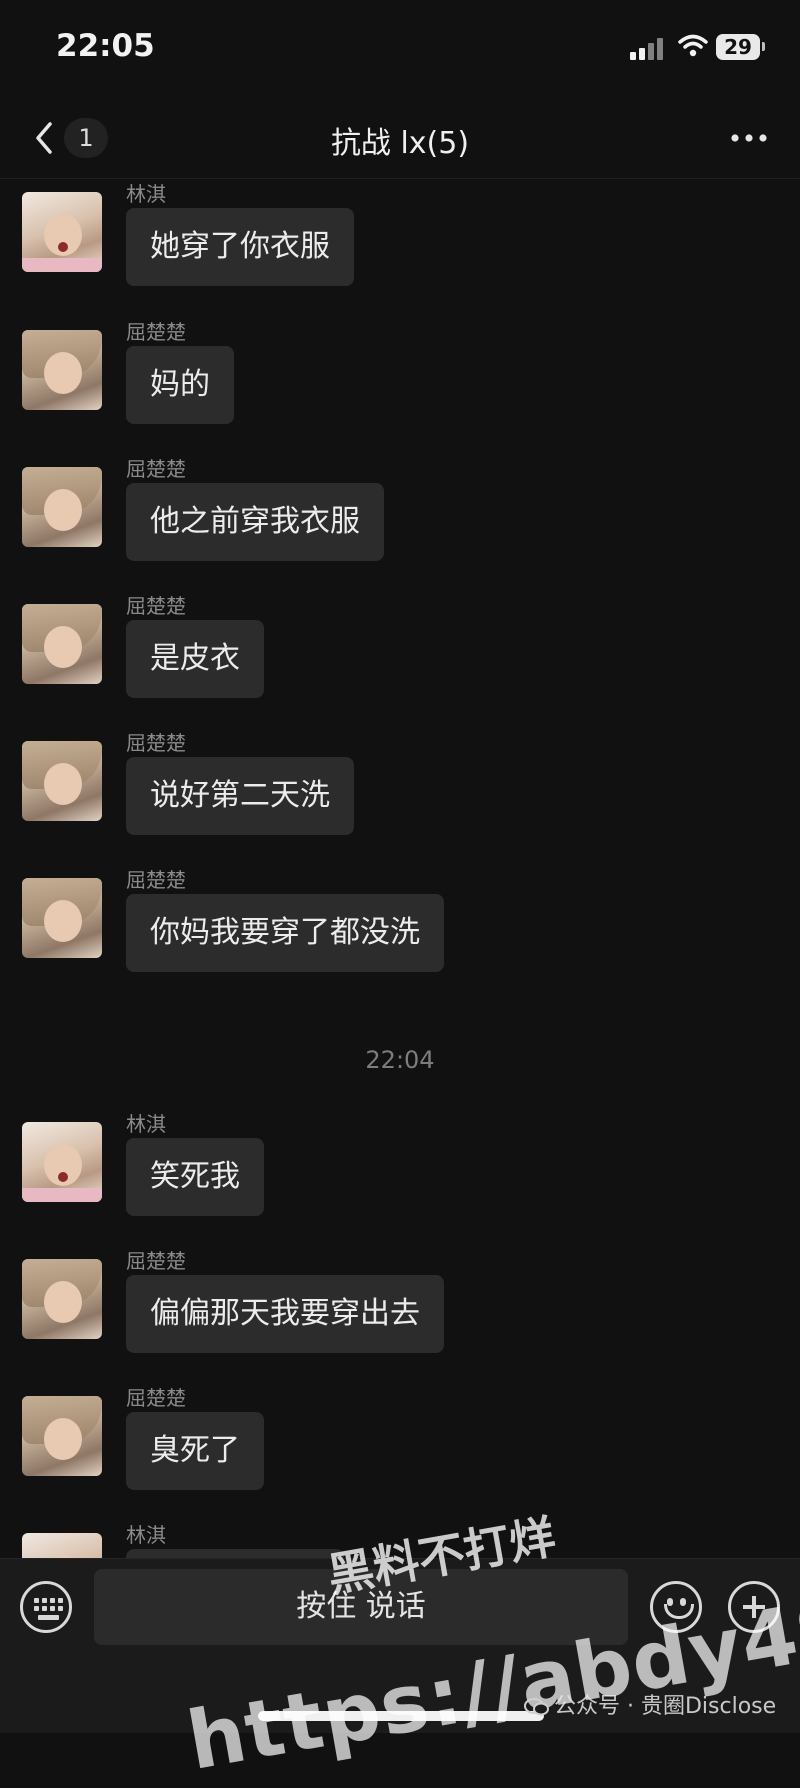  I want to click on chat-header: 1 抗战 lx(5), so click(400, 139).